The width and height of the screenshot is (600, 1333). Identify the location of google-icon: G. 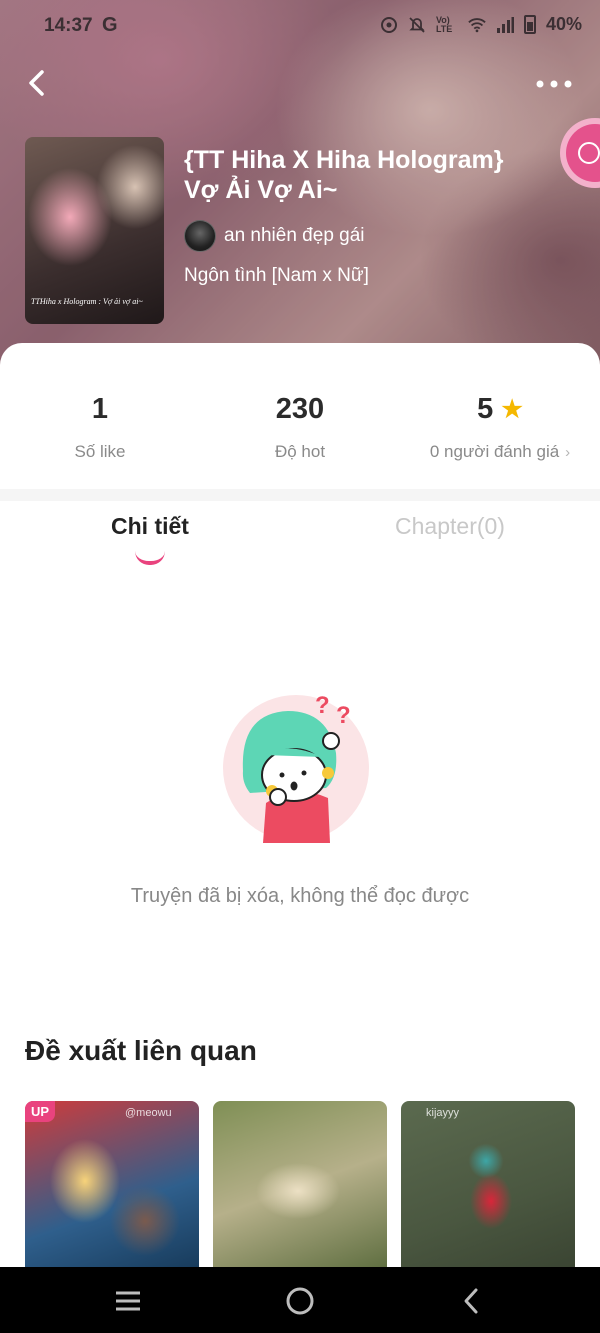
(110, 25).